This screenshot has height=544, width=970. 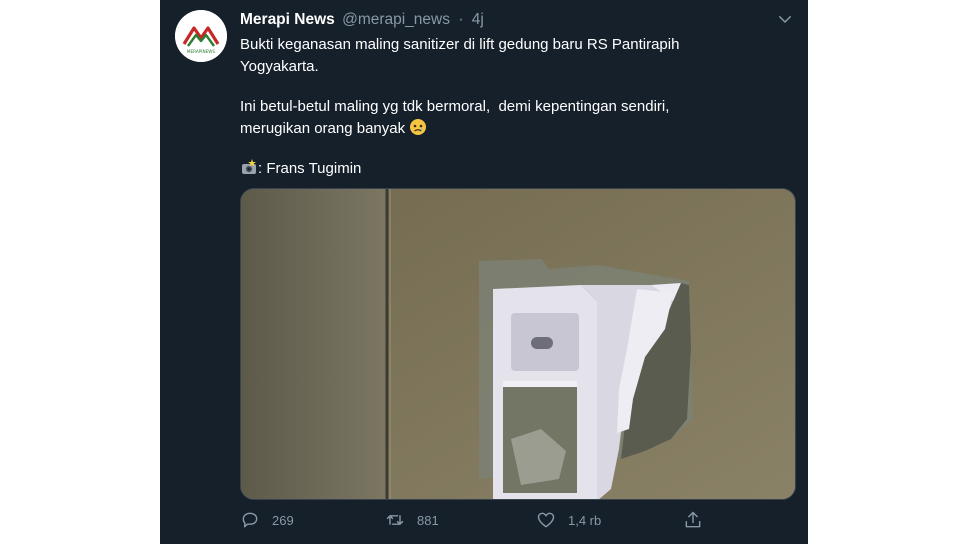 What do you see at coordinates (418, 127) in the screenshot?
I see `sad-face-emoji-icon` at bounding box center [418, 127].